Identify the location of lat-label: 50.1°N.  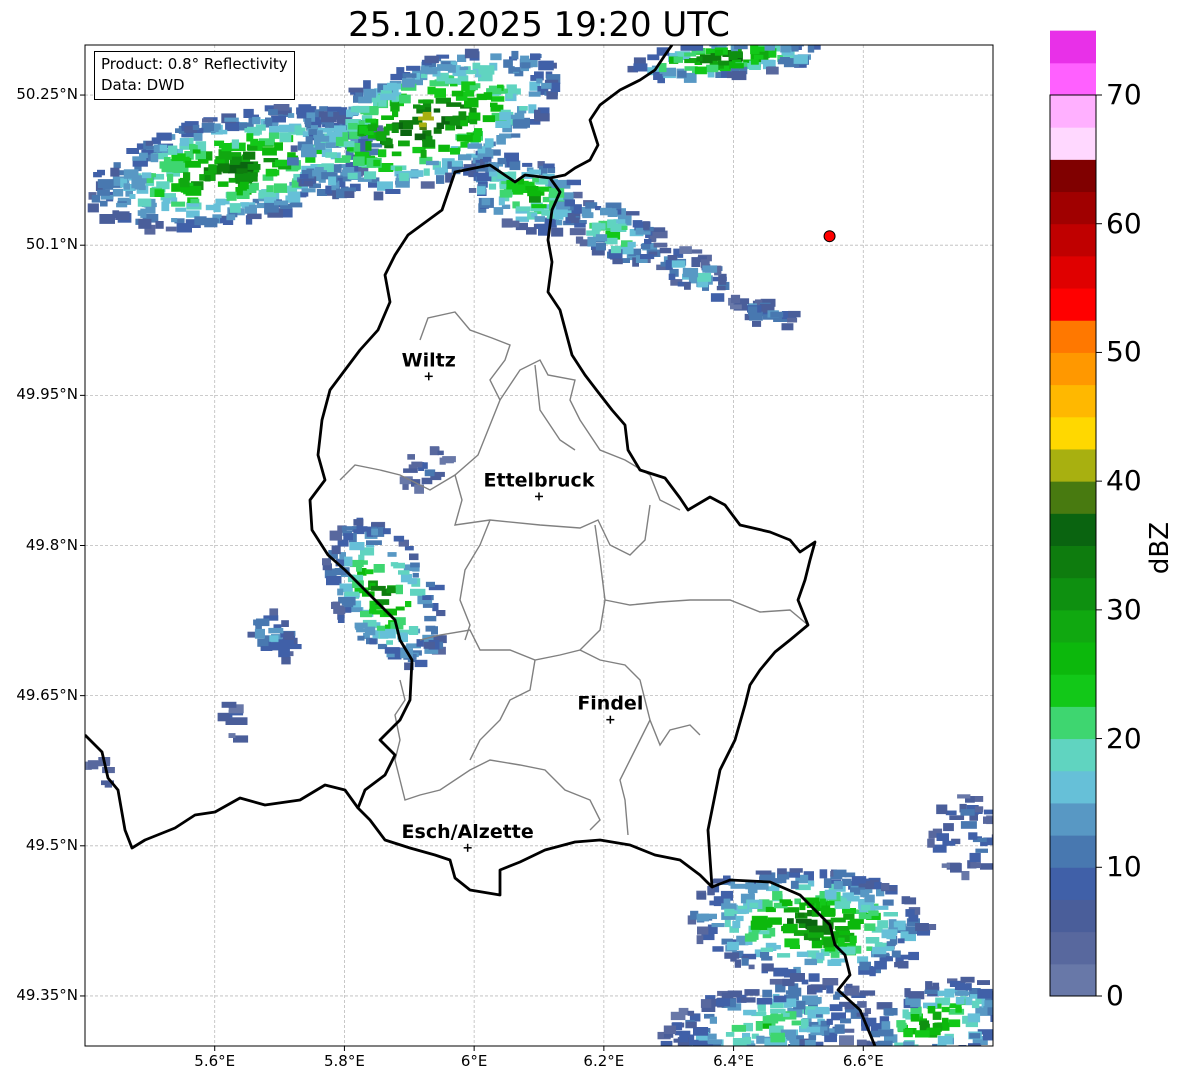
(51, 244).